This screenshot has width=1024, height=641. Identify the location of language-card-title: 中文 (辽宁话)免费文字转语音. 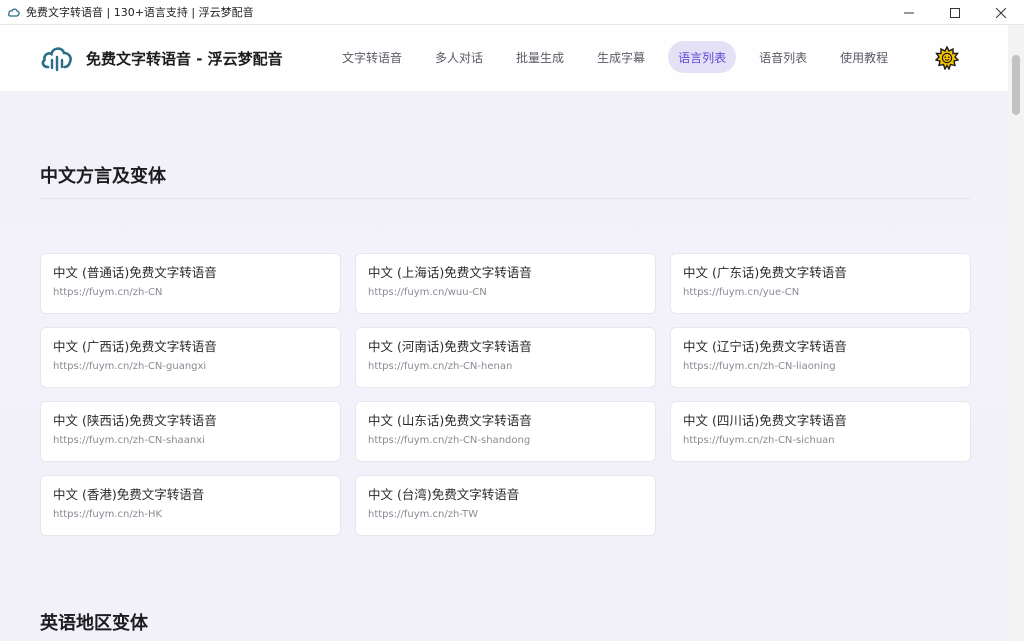
(765, 346).